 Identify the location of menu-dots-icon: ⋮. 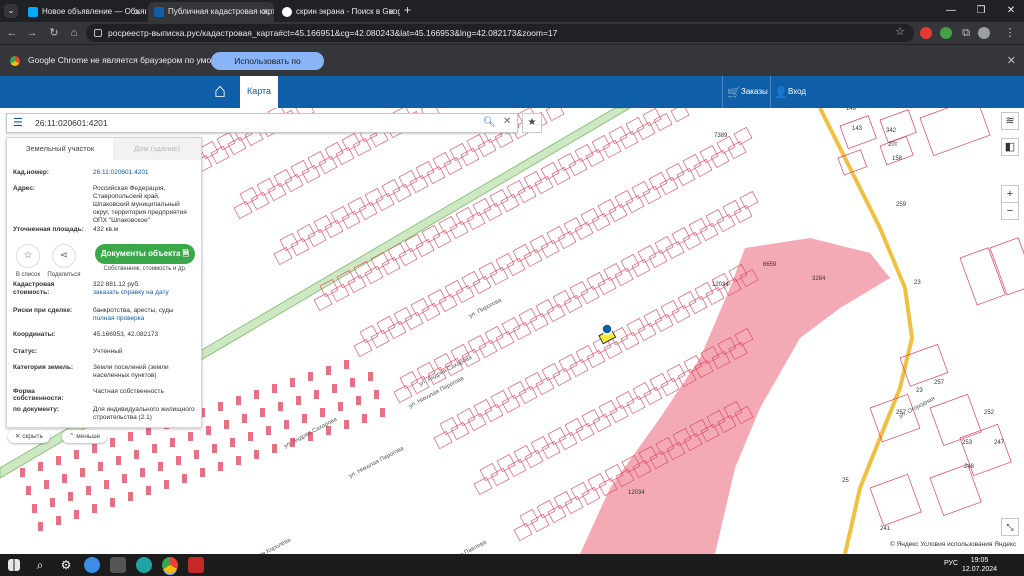
(1010, 33).